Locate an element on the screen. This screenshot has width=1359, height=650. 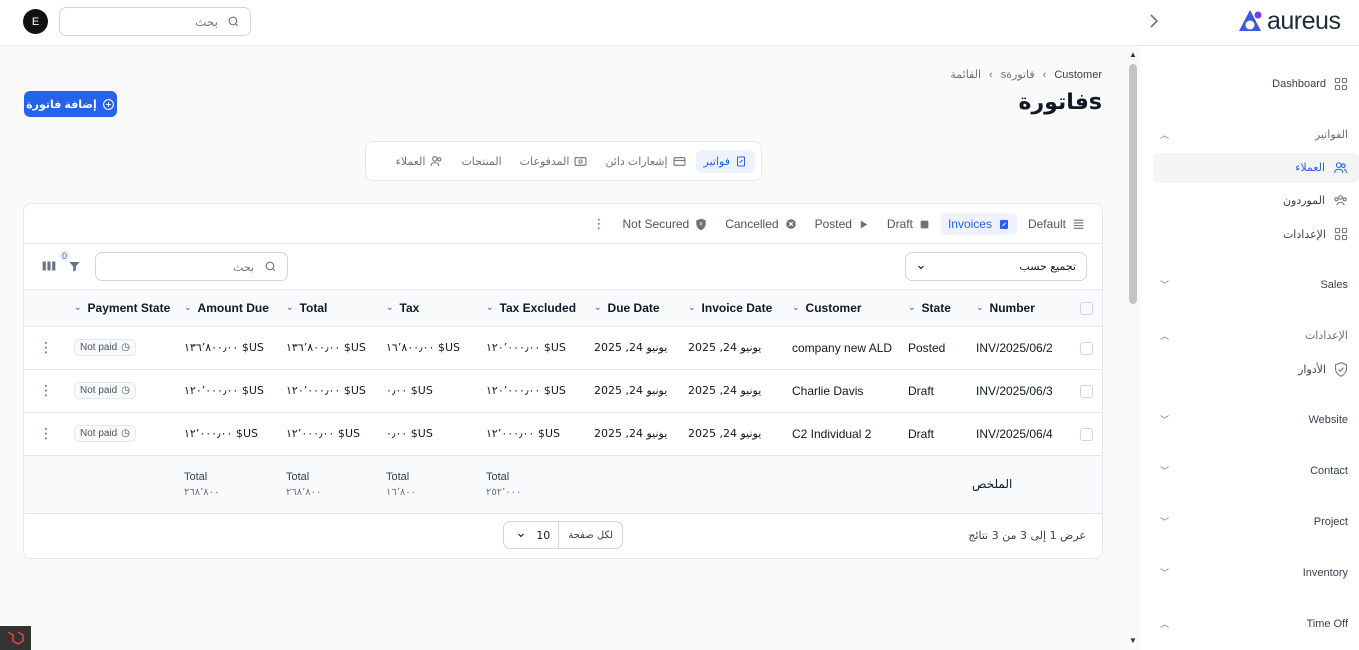
sidebar-item-label: العملاء is located at coordinates (1310, 168).